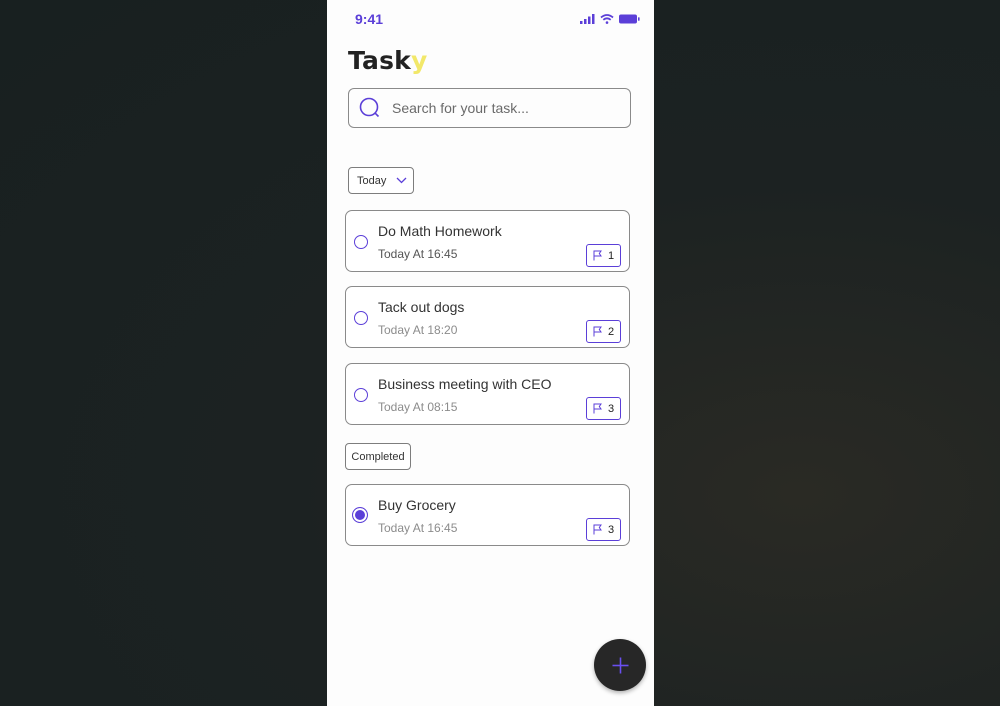 The width and height of the screenshot is (1000, 706). I want to click on app-title: Tasky, so click(388, 60).